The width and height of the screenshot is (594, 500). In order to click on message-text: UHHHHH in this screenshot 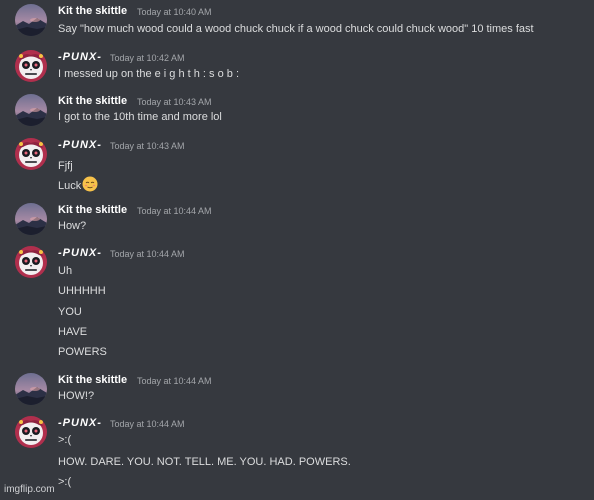, I will do `click(82, 291)`.